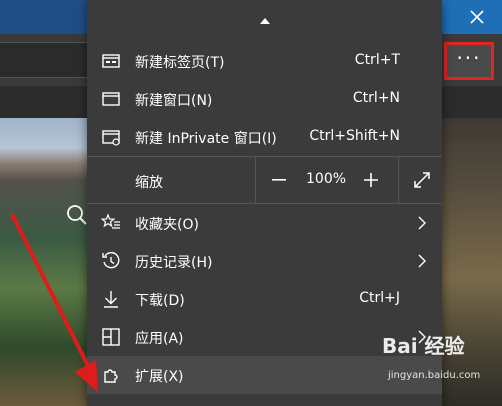 The height and width of the screenshot is (406, 502). What do you see at coordinates (111, 99) in the screenshot?
I see `new-window-icon` at bounding box center [111, 99].